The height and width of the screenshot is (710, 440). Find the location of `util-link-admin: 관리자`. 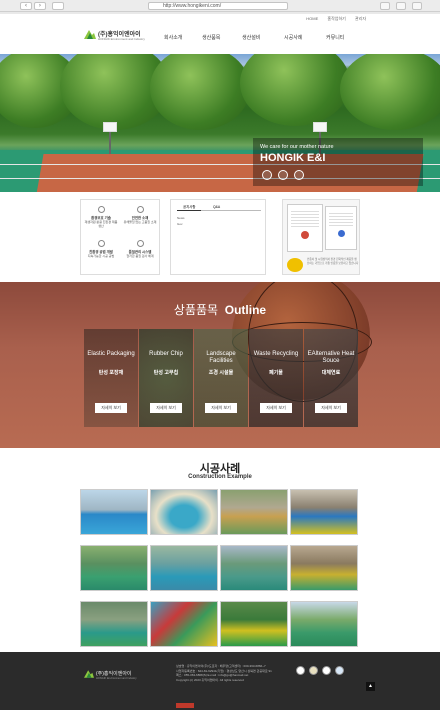

util-link-admin: 관리자 is located at coordinates (360, 18).